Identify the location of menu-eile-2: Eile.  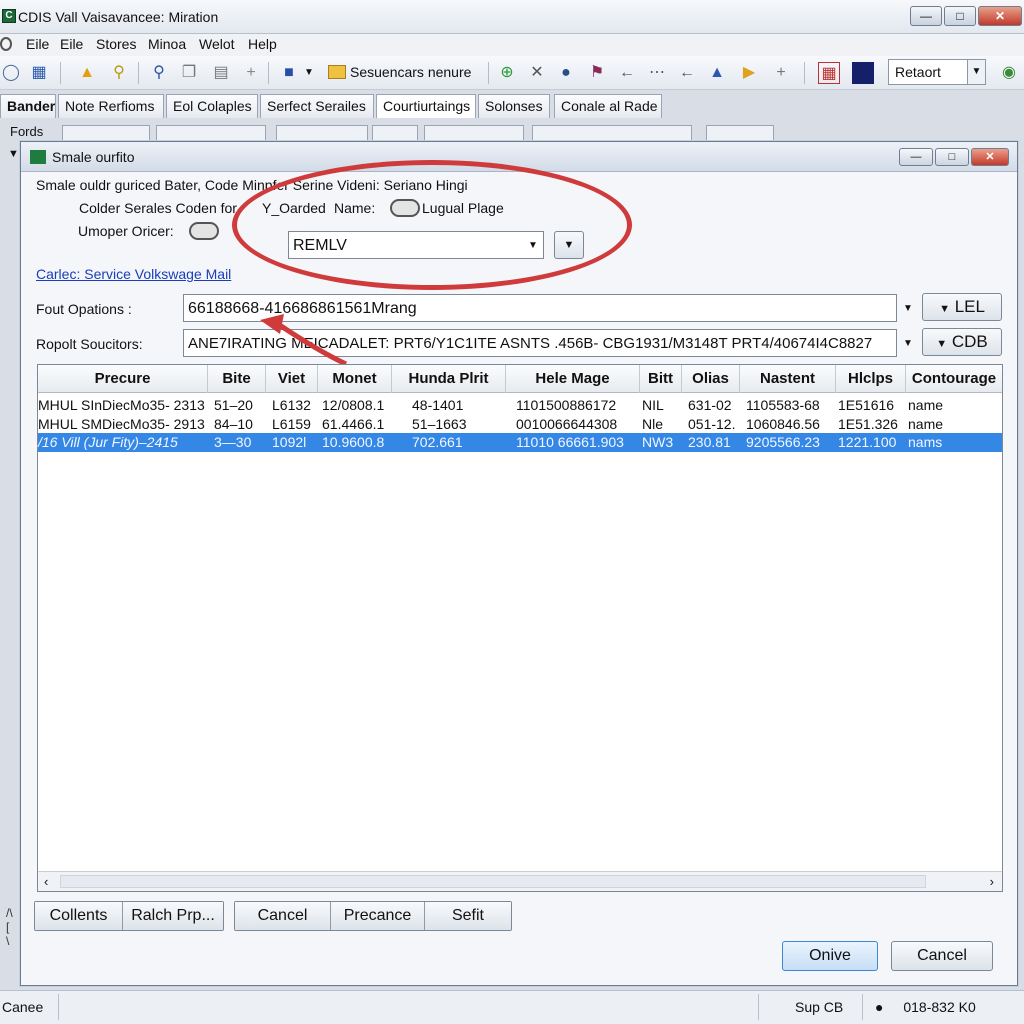
(71, 44).